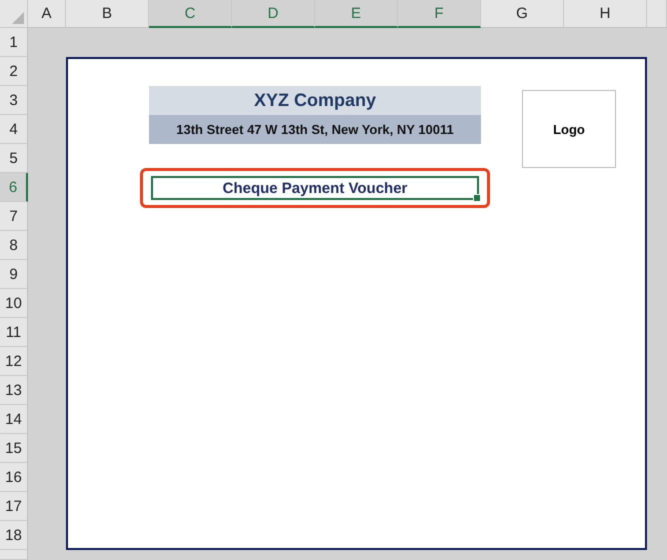 The height and width of the screenshot is (560, 667). I want to click on row-header: 16, so click(14, 477).